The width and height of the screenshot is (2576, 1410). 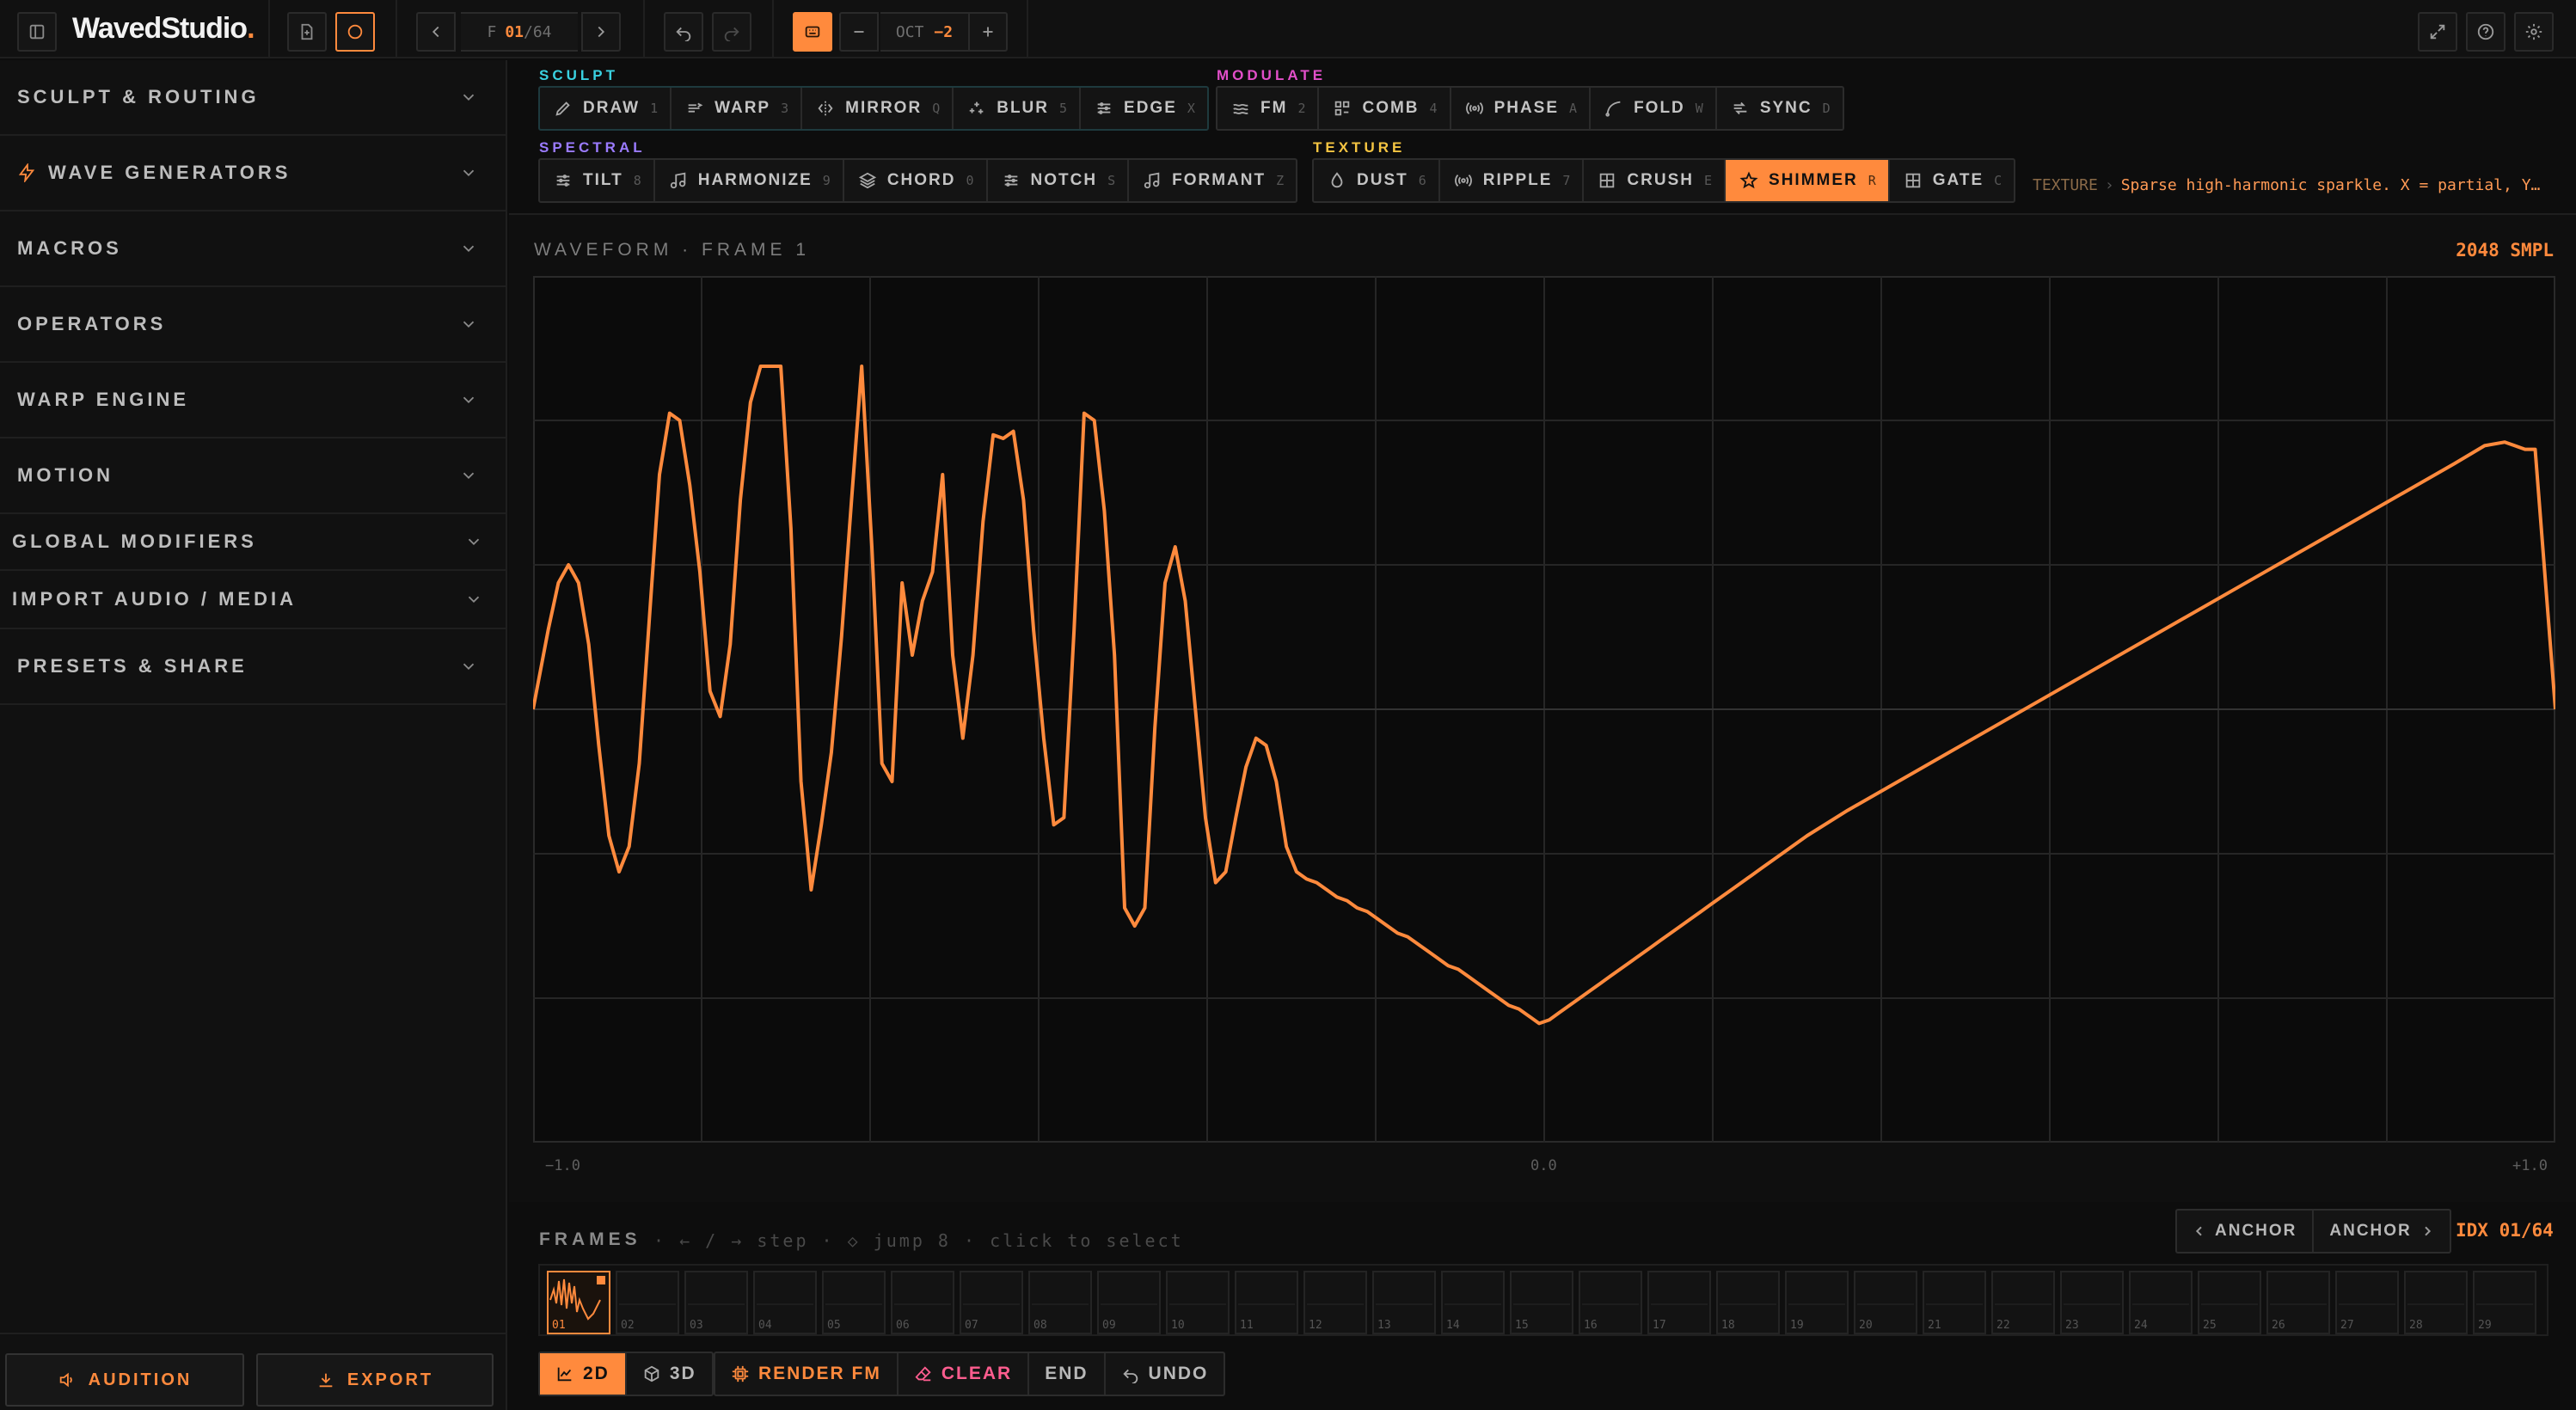 I want to click on tool-comb: COMB 4, so click(x=1385, y=108).